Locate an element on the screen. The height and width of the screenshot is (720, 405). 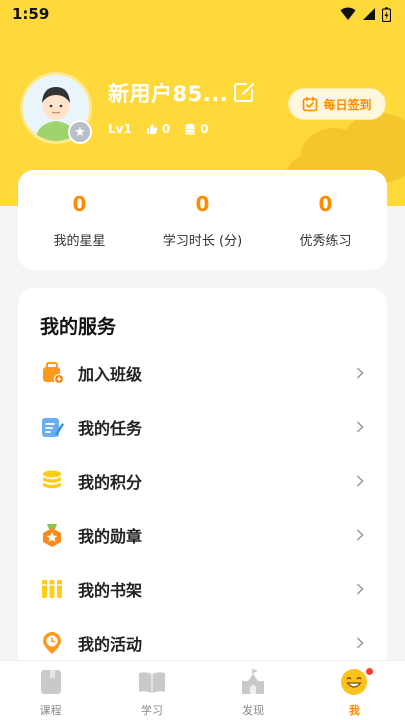
stats-card: 0 我的星星 0 学习时长 (分) 0 优秀练习 is located at coordinates (202, 220).